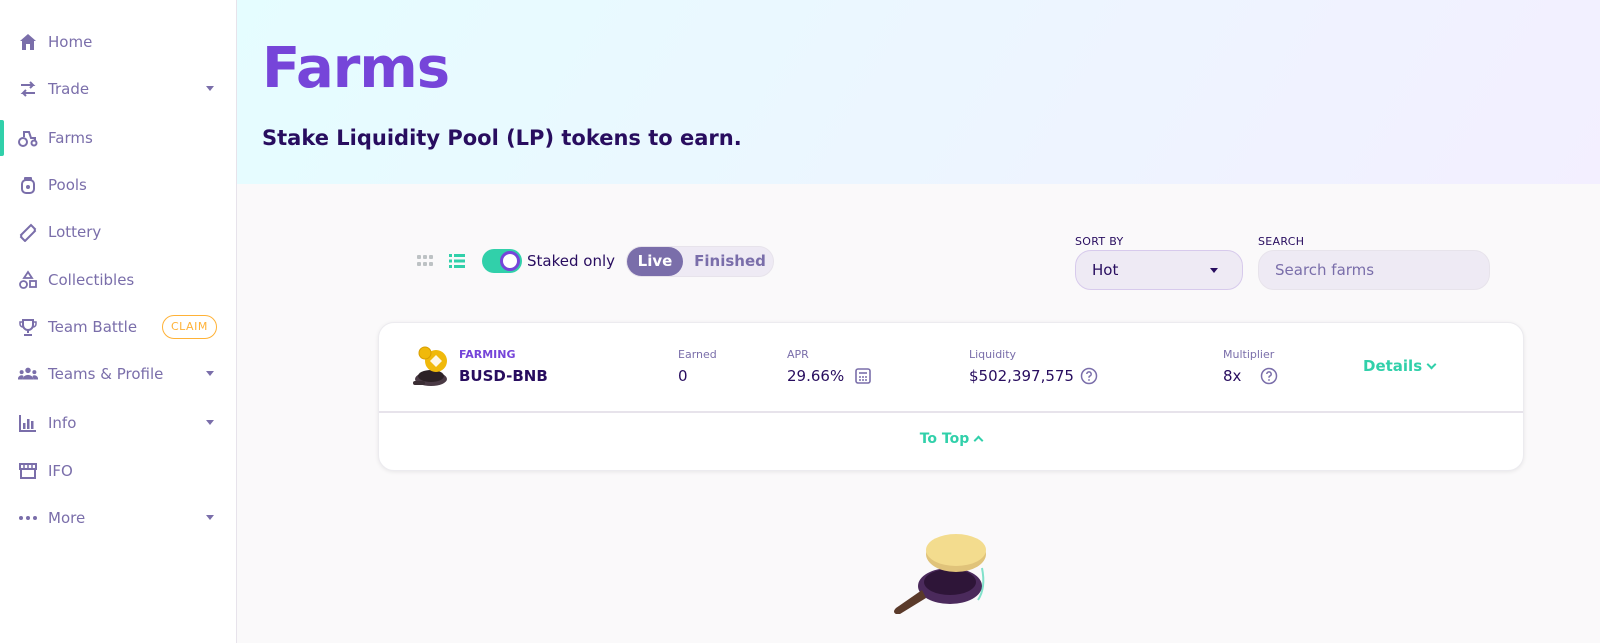 The width and height of the screenshot is (1600, 643). I want to click on staked-only-toggle, so click(502, 261).